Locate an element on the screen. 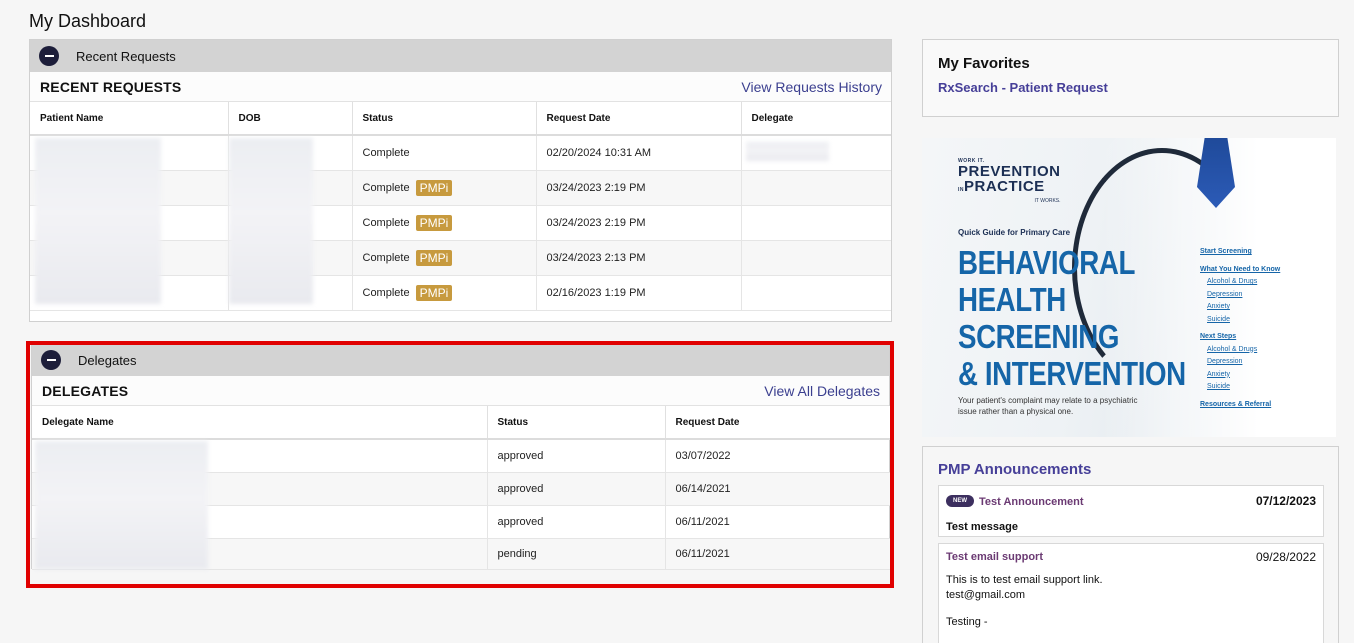 This screenshot has width=1354, height=643. column-header-delegate: Delegate is located at coordinates (816, 119).